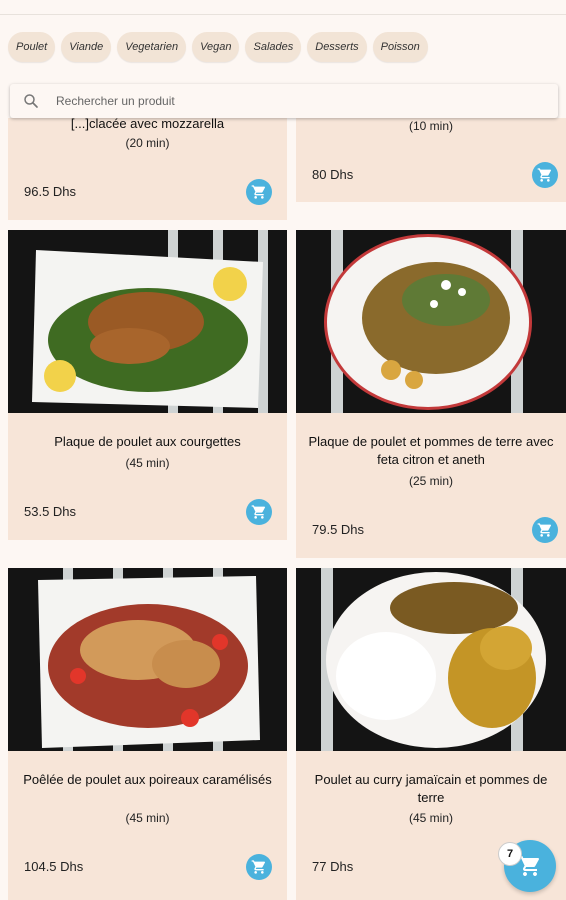 The width and height of the screenshot is (566, 900). Describe the element at coordinates (333, 174) in the screenshot. I see `product-price: 80 Dhs` at that location.